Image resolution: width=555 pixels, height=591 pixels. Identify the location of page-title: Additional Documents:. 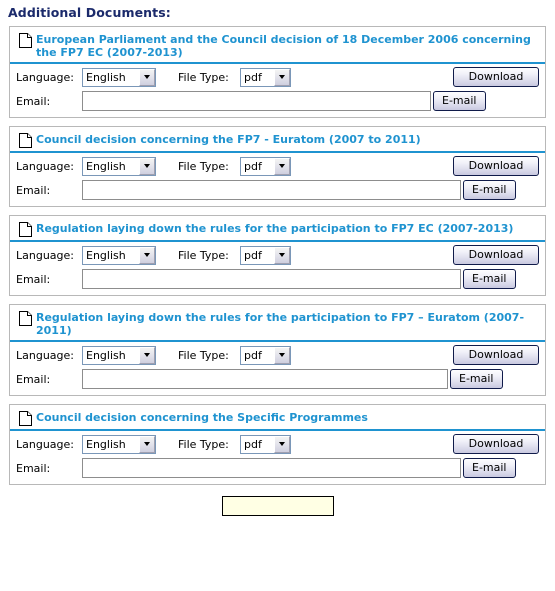
(89, 12).